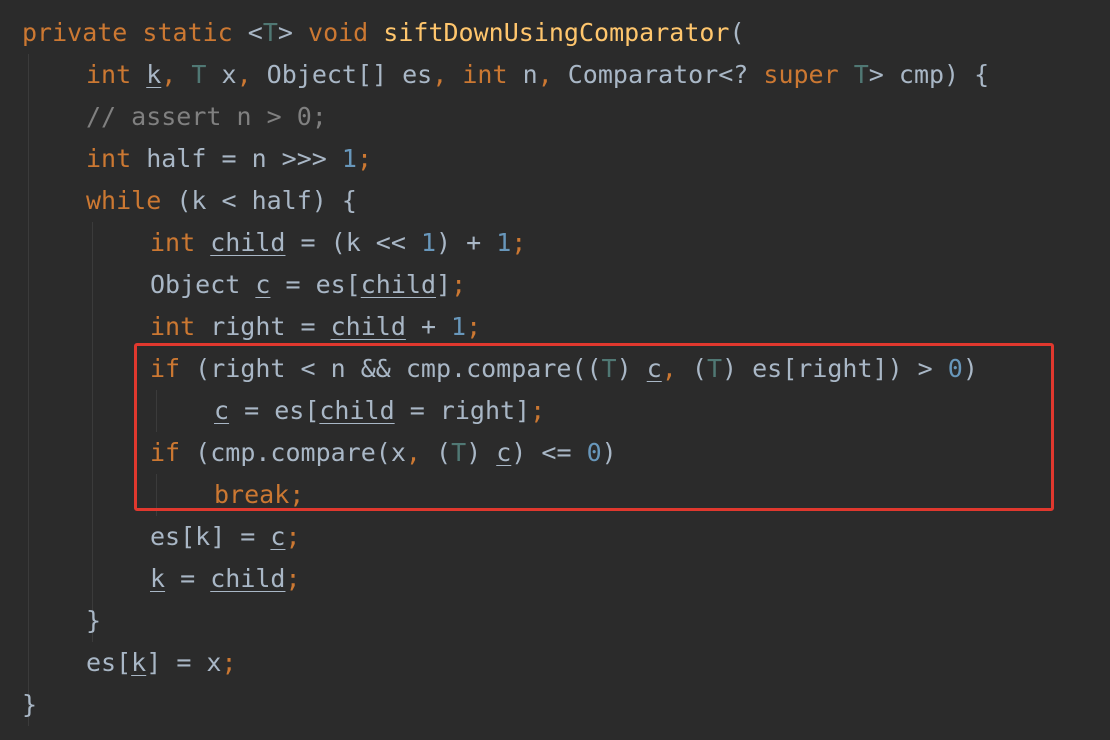 Image resolution: width=1110 pixels, height=740 pixels. What do you see at coordinates (187, 32) in the screenshot?
I see `code-token: static` at bounding box center [187, 32].